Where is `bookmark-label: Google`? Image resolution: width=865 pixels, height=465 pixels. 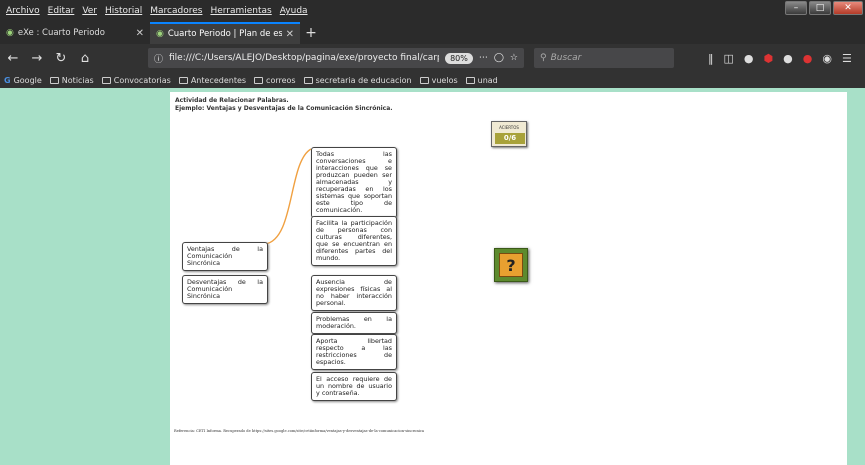
bookmark-label: Google is located at coordinates (27, 80).